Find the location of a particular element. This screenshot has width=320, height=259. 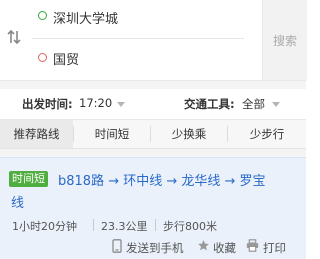

tab-shortest-time: 时间短 is located at coordinates (112, 134).